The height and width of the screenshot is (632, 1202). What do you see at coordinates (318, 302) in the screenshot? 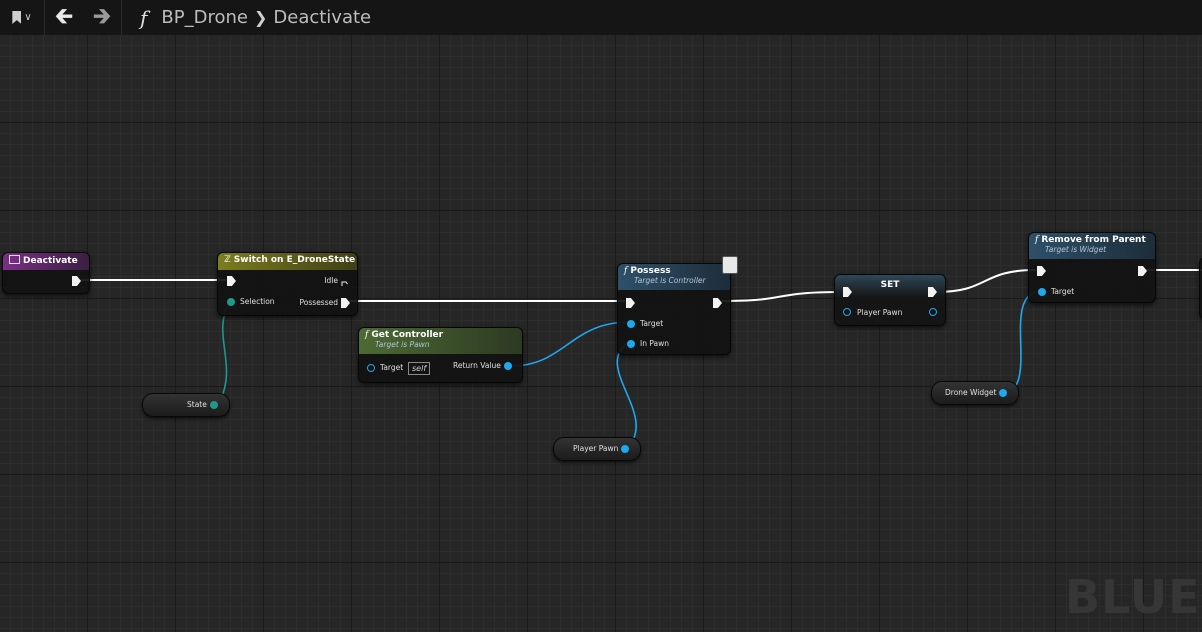
I see `possessed-pin-label: Possessed` at bounding box center [318, 302].